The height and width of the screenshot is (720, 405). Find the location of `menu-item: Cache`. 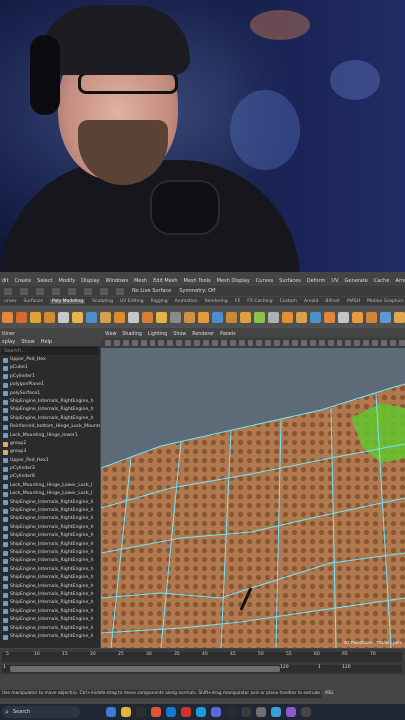

menu-item: Cache is located at coordinates (382, 281).